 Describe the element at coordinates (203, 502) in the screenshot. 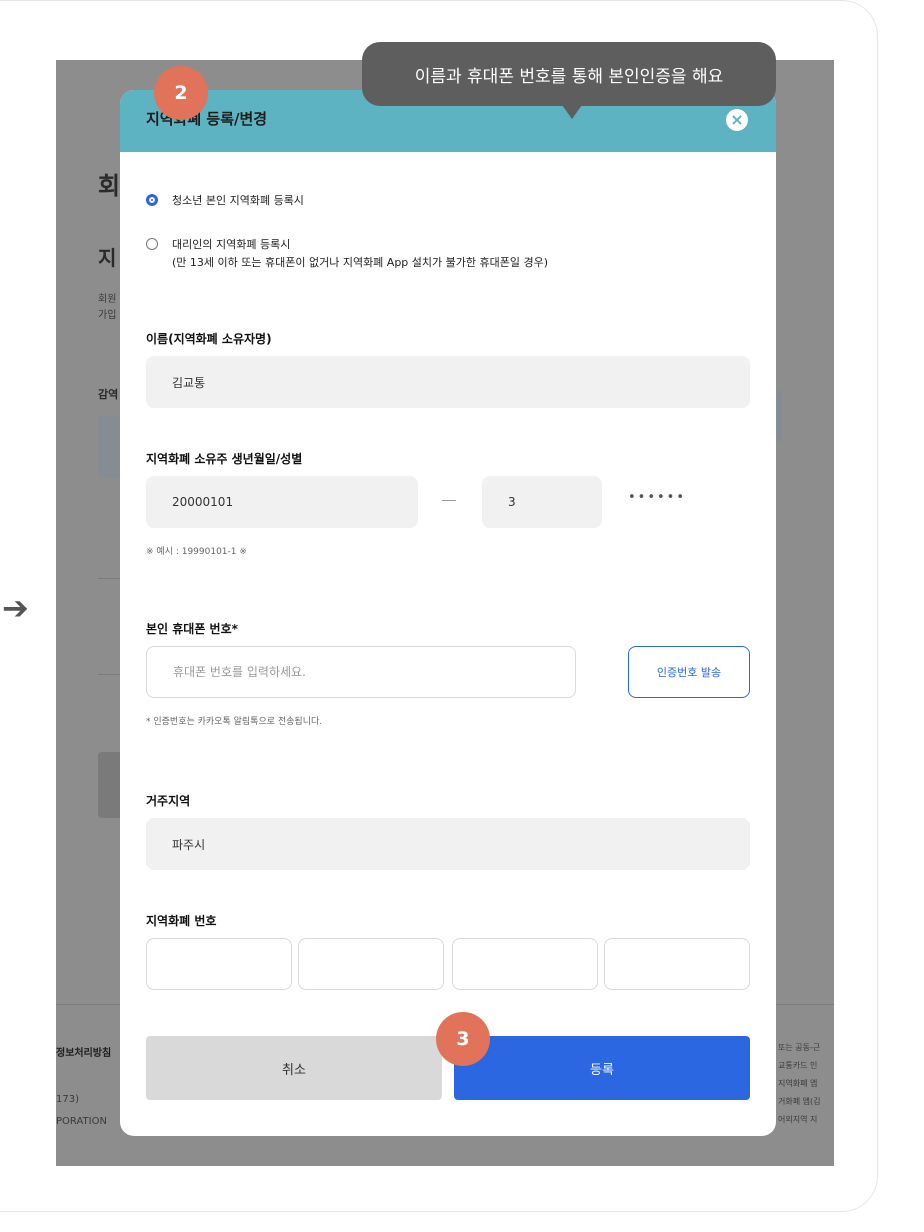

I see `birth-date-value: 20000101` at that location.